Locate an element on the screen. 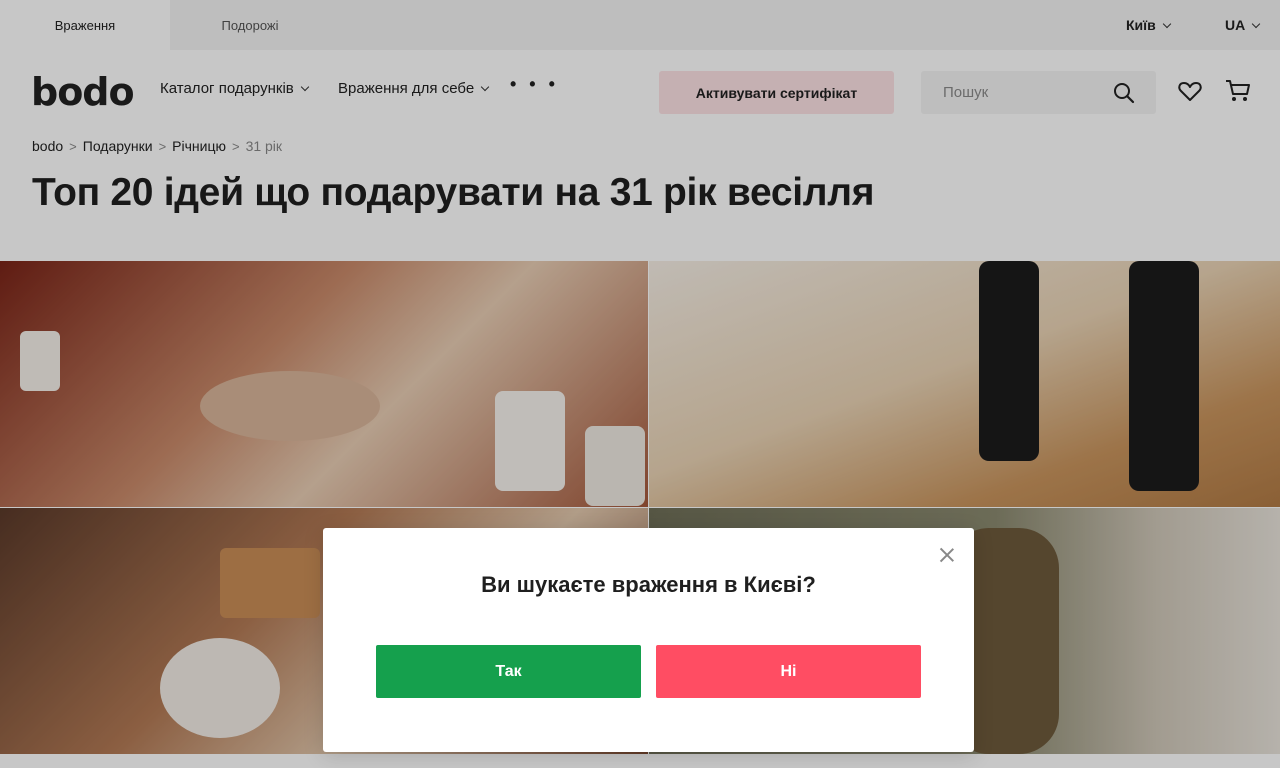 The image size is (1280, 768). no-button: Ні is located at coordinates (788, 671).